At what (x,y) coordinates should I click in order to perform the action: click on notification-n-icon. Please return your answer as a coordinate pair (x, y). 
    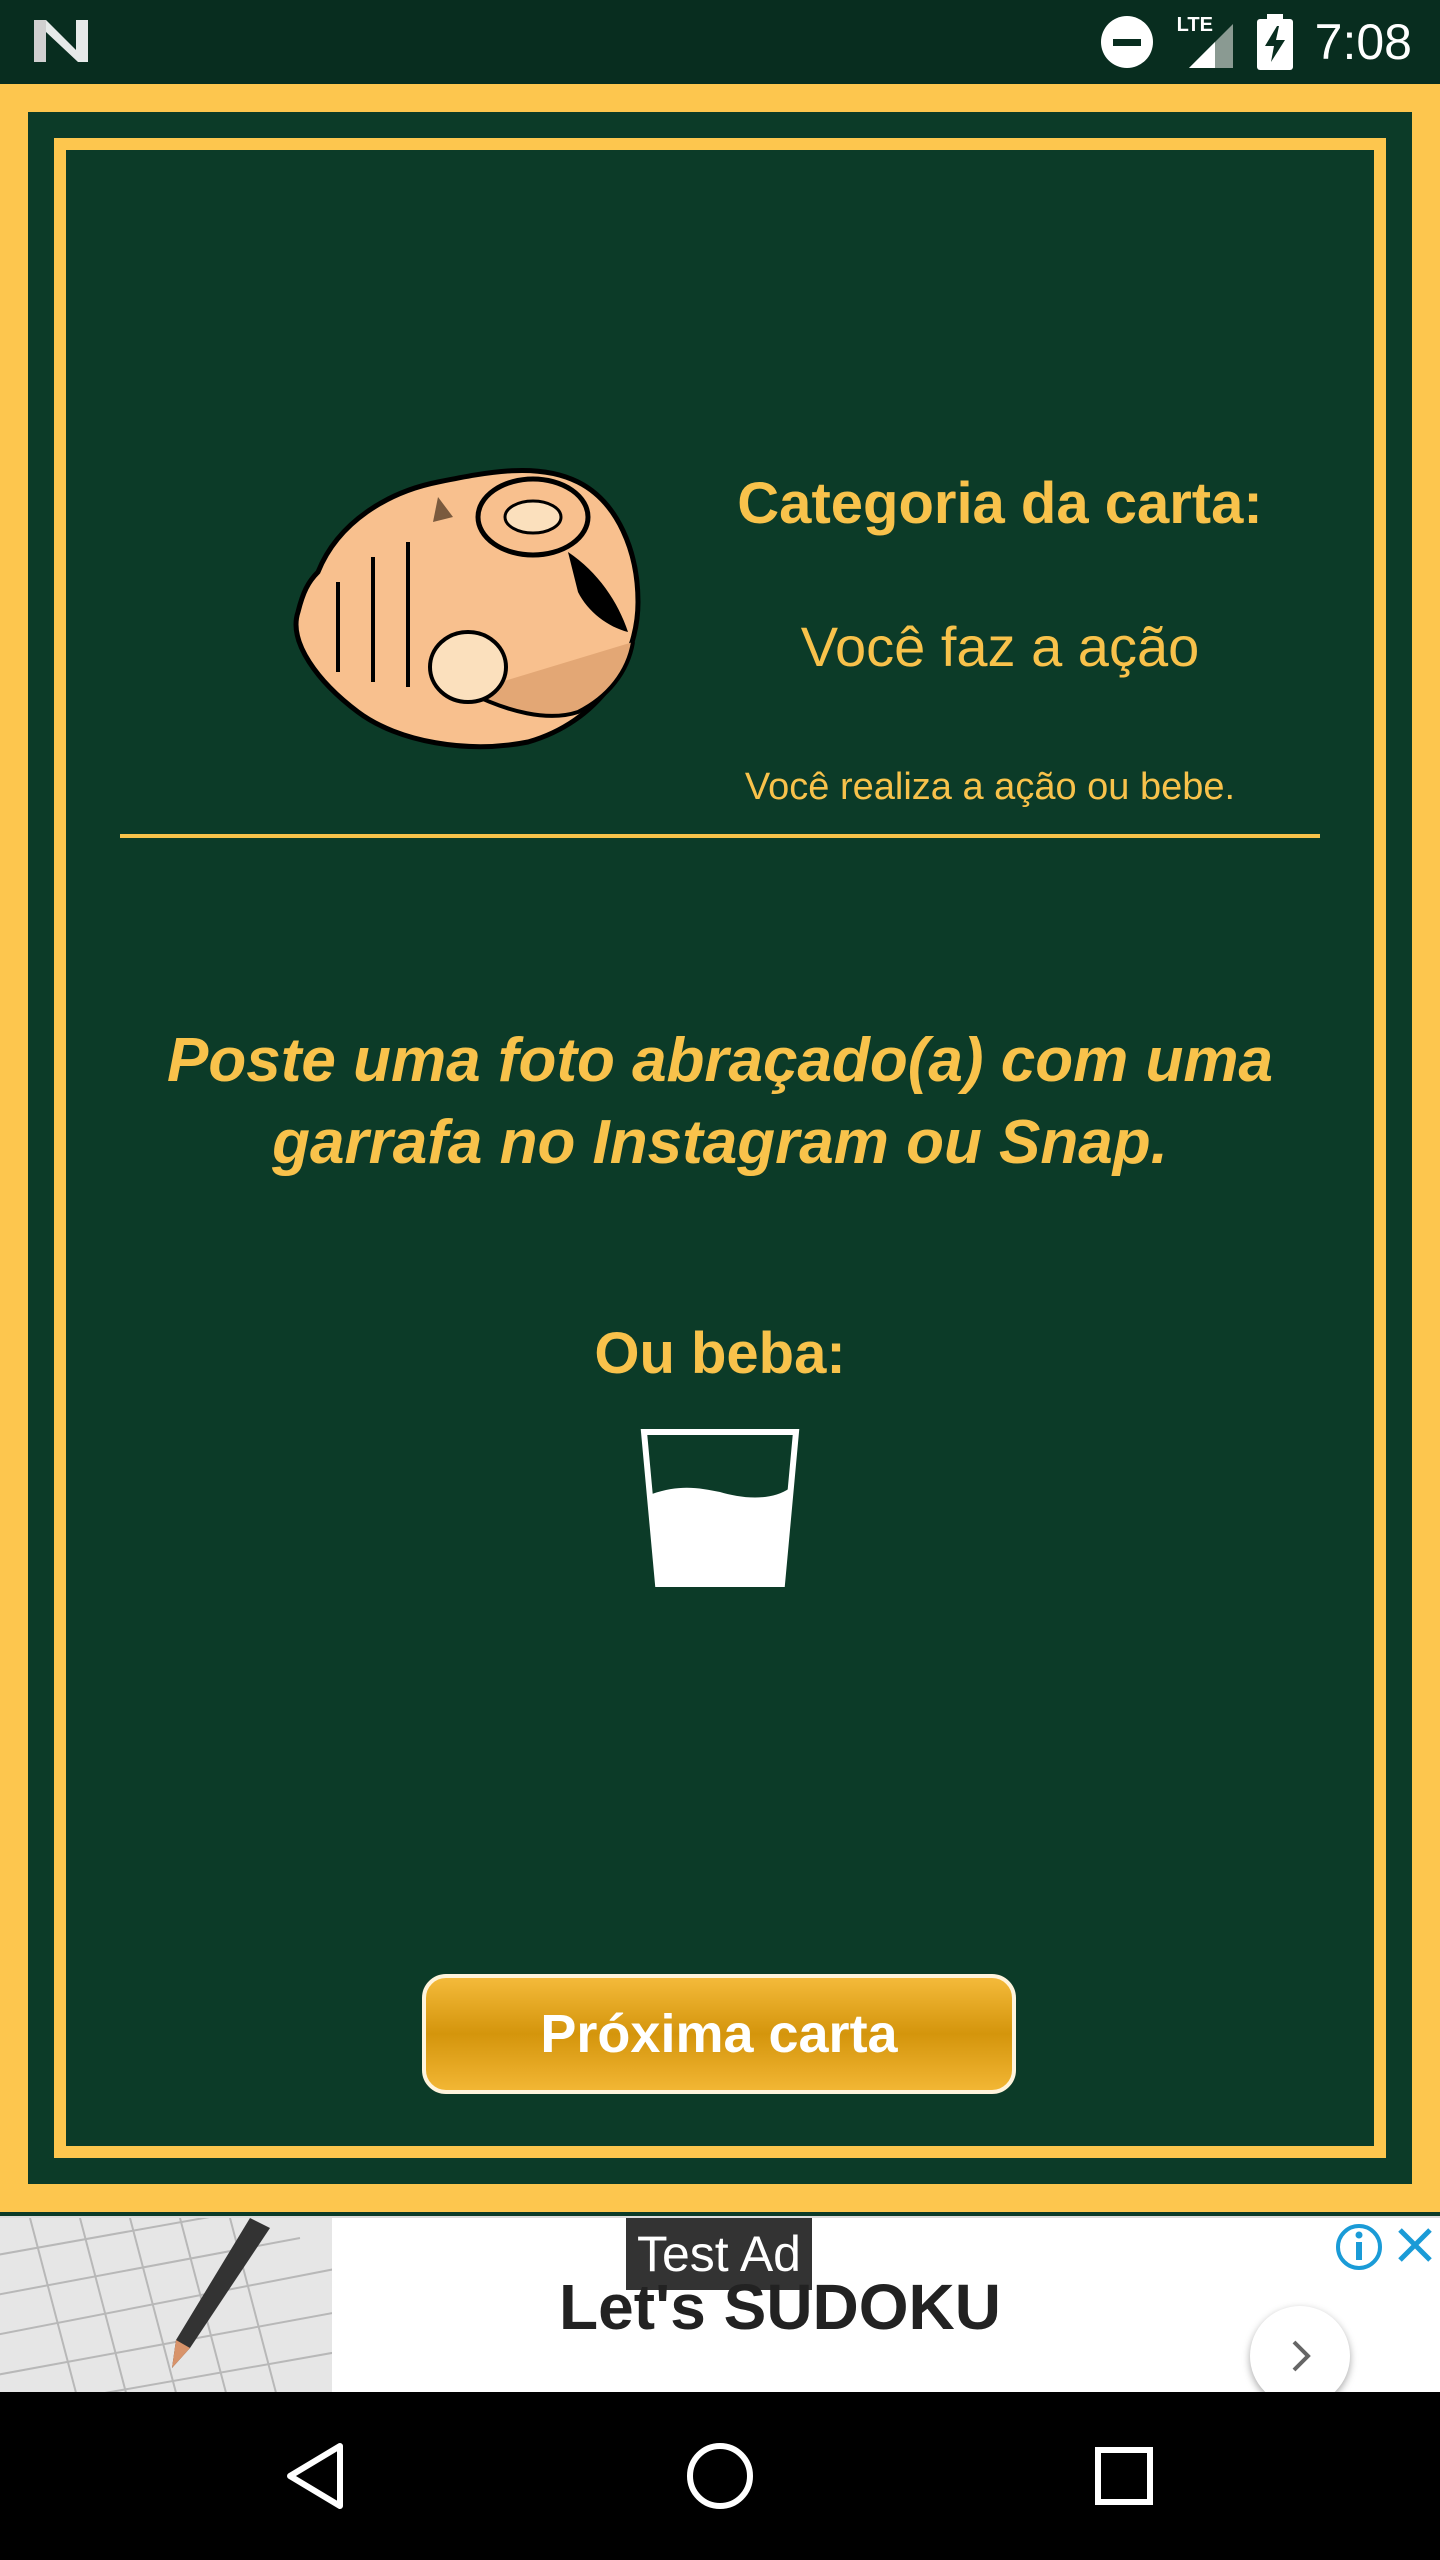
    Looking at the image, I should click on (61, 41).